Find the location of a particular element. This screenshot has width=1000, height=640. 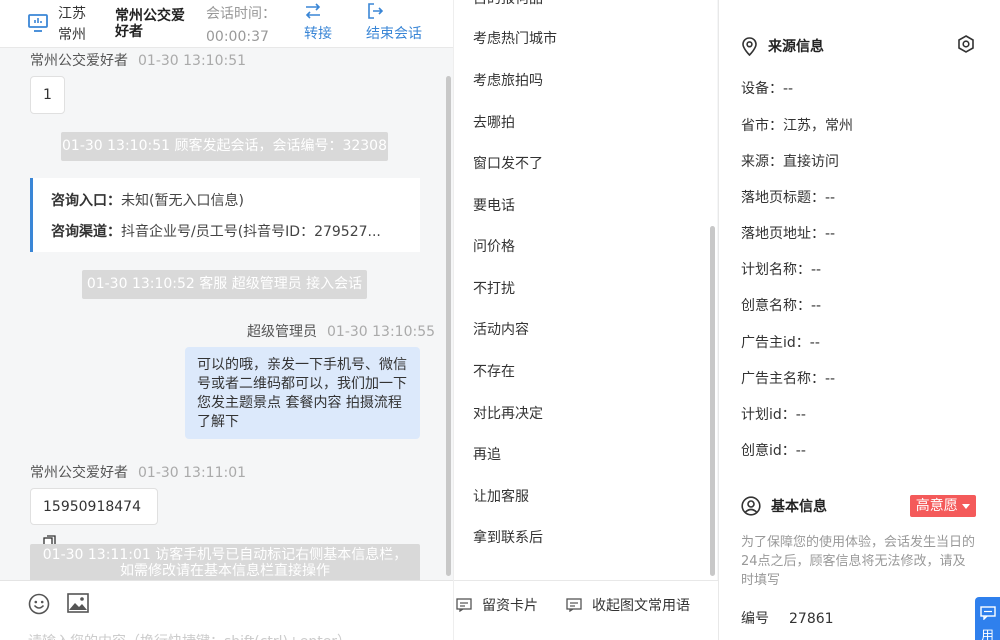

emoji-icon is located at coordinates (39, 604).